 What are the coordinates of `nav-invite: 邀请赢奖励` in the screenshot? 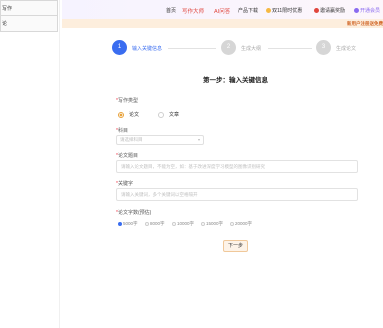 It's located at (329, 10).